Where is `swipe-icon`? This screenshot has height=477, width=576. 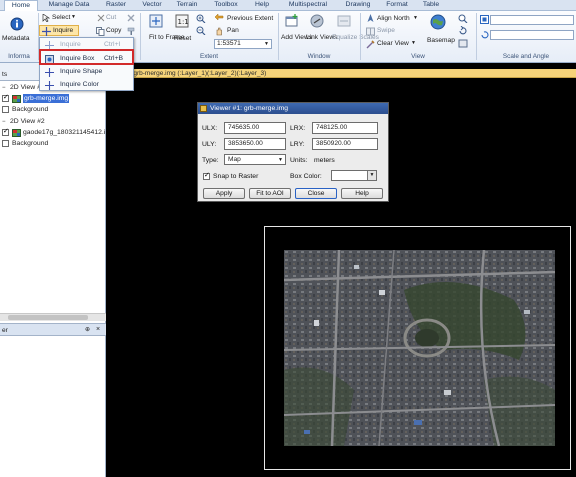
swipe-icon is located at coordinates (370, 31).